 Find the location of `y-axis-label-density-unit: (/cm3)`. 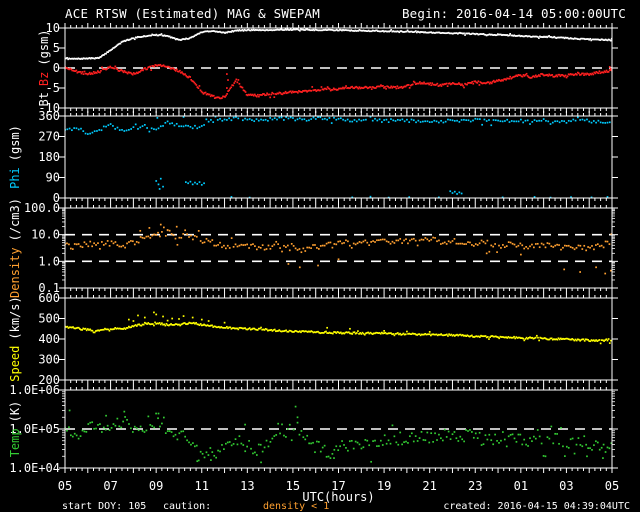

y-axis-label-density-unit: (/cm3) is located at coordinates (15, 220).